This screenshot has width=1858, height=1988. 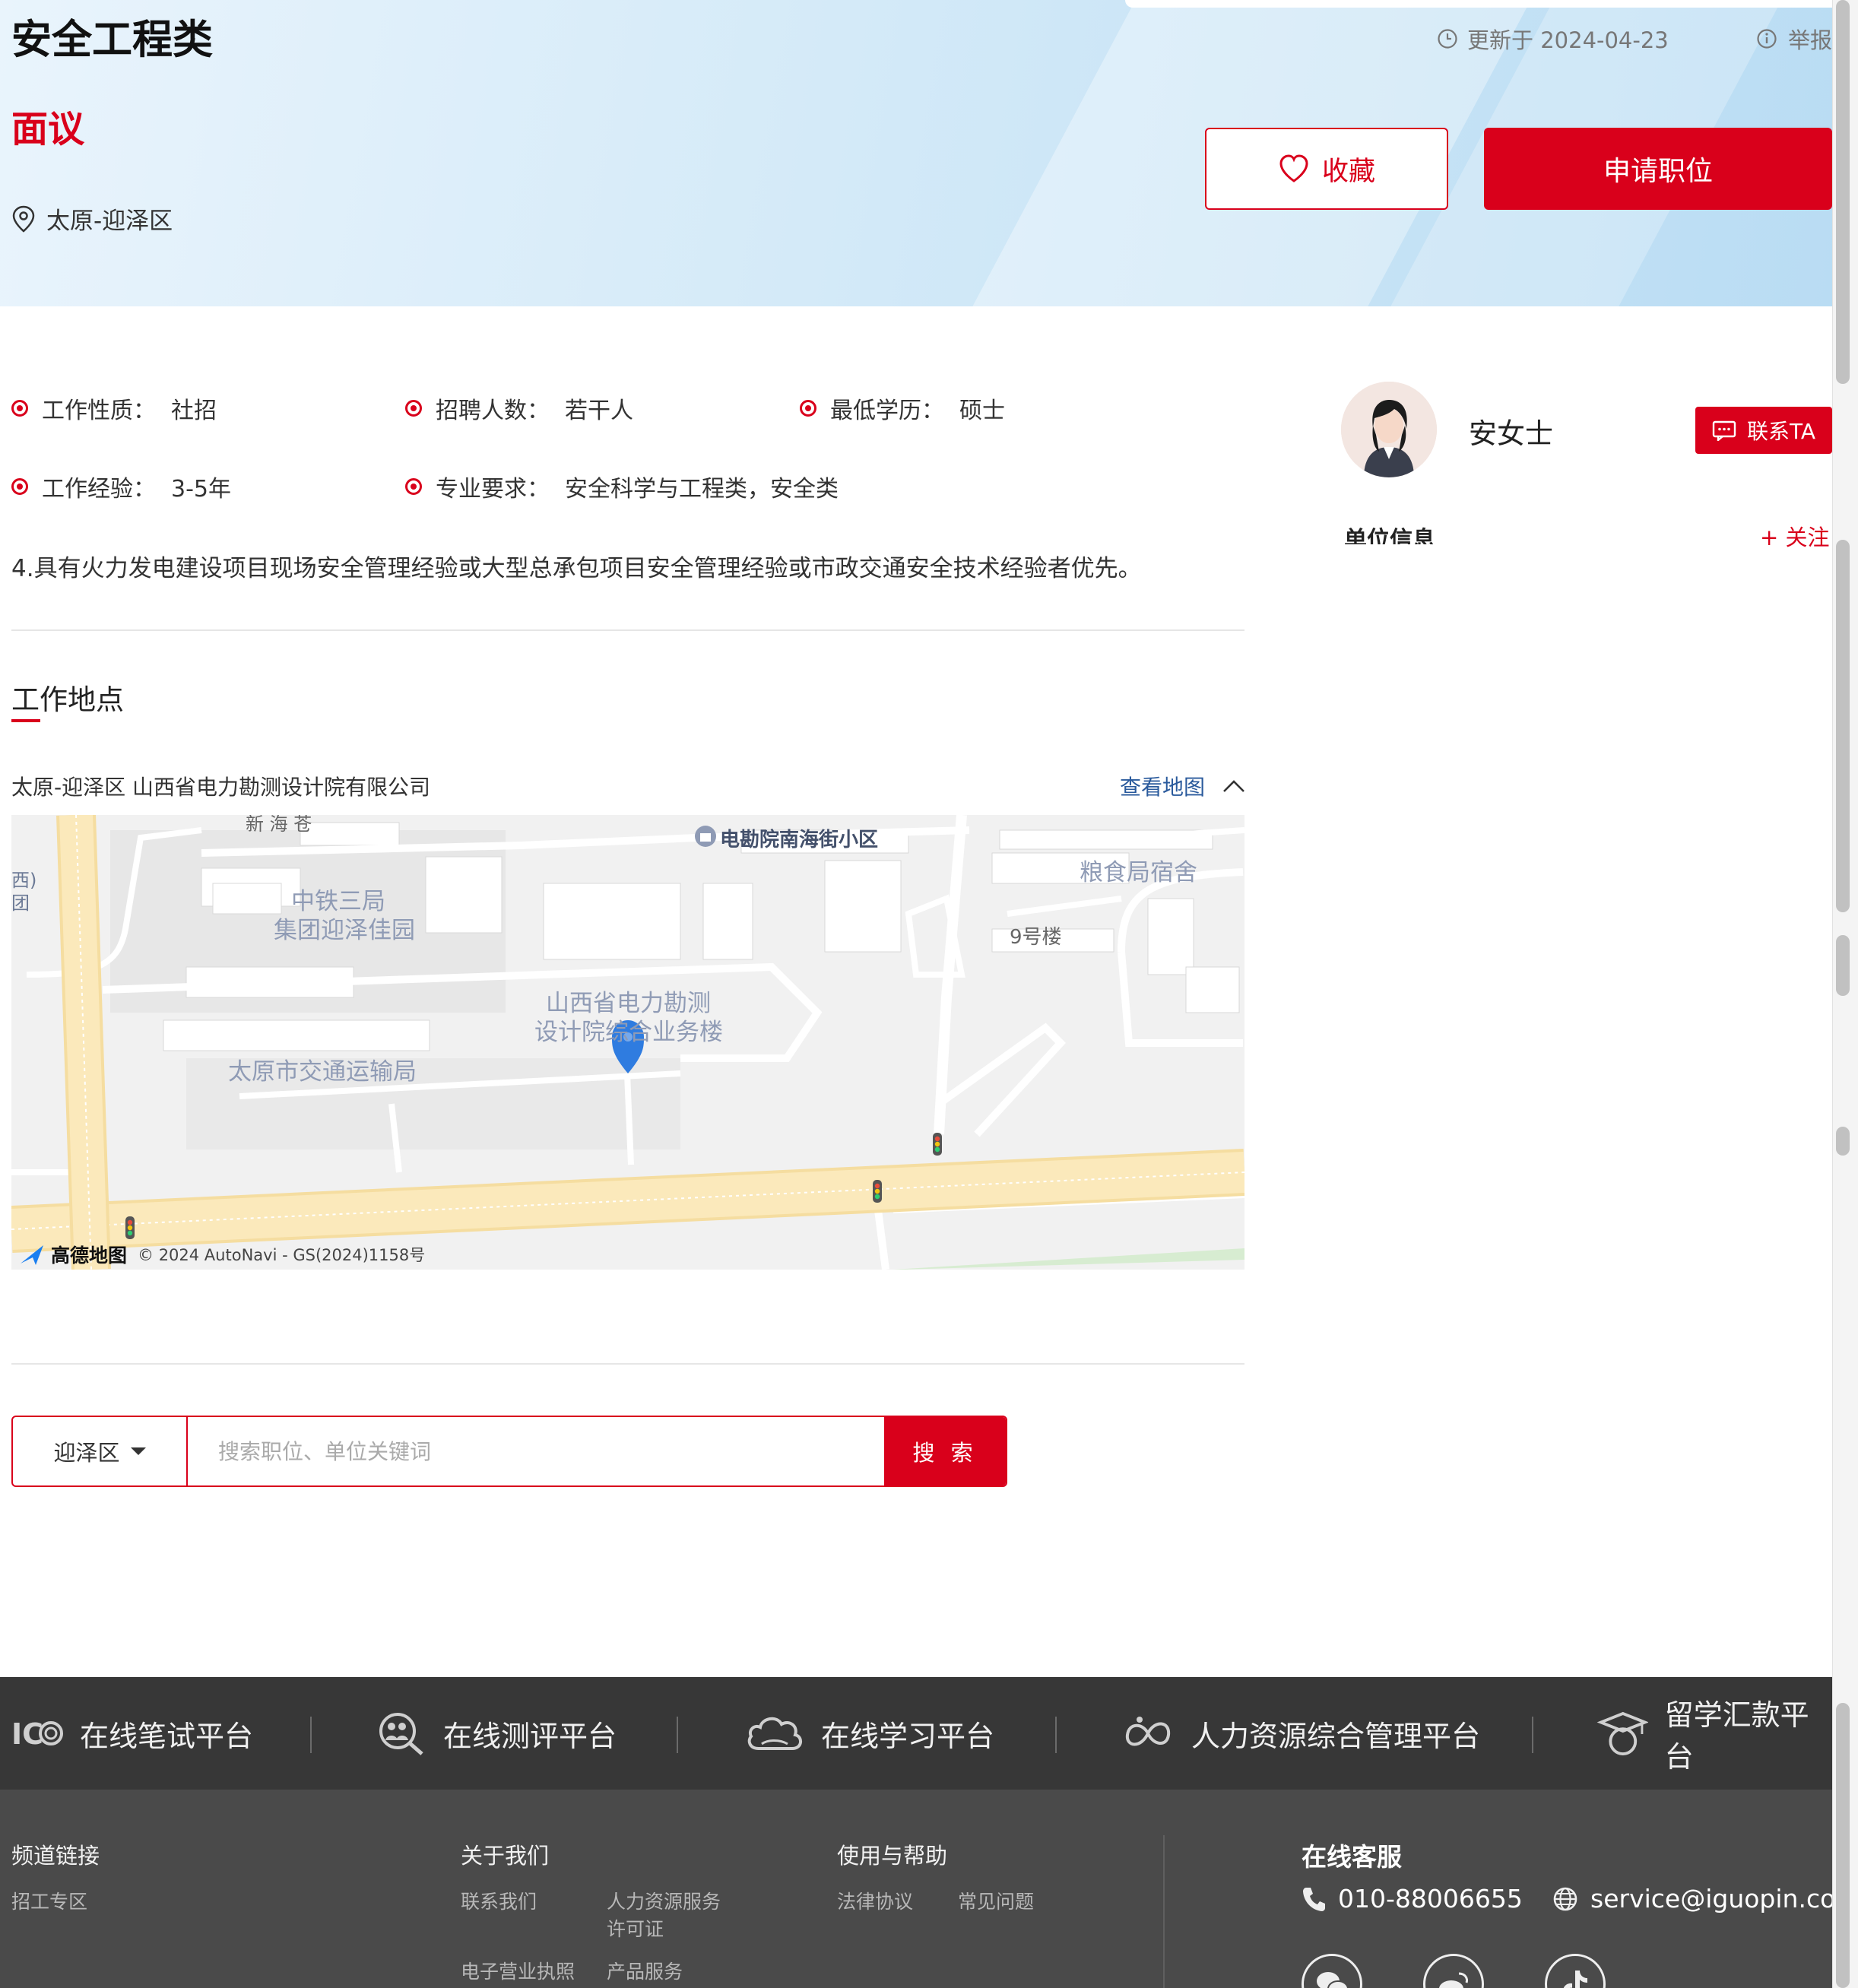 I want to click on job-location: 太原-迎泽区, so click(x=92, y=218).